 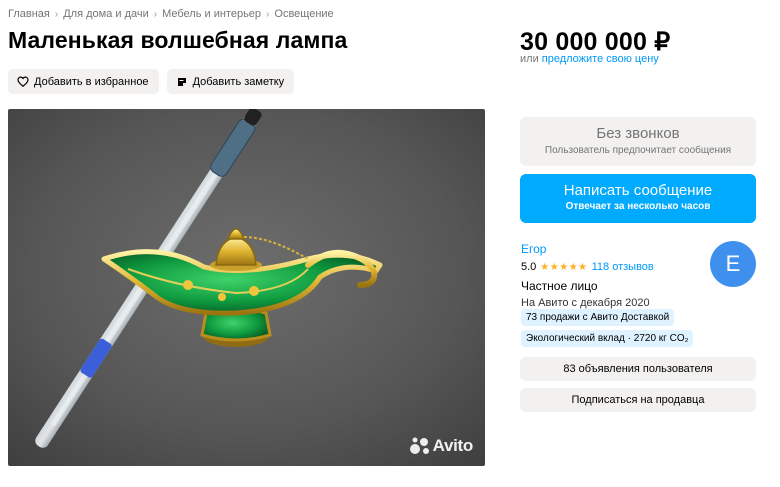 I want to click on avatar: E, so click(x=733, y=264).